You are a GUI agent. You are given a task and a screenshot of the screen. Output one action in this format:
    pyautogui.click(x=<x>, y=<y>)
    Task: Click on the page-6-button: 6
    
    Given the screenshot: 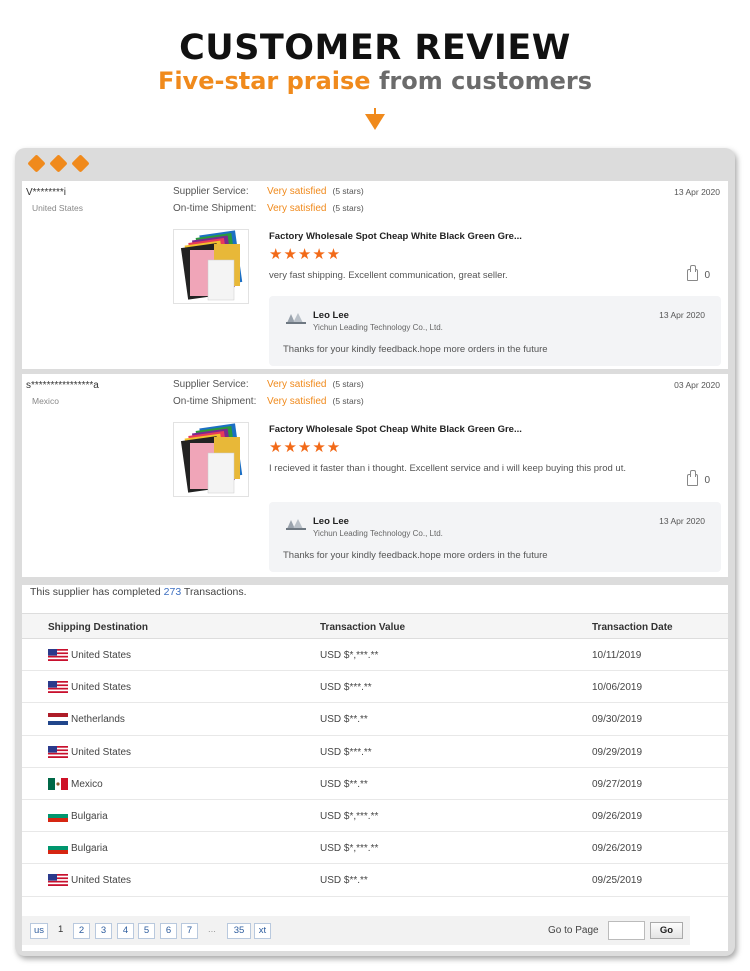 What is the action you would take?
    pyautogui.click(x=168, y=931)
    